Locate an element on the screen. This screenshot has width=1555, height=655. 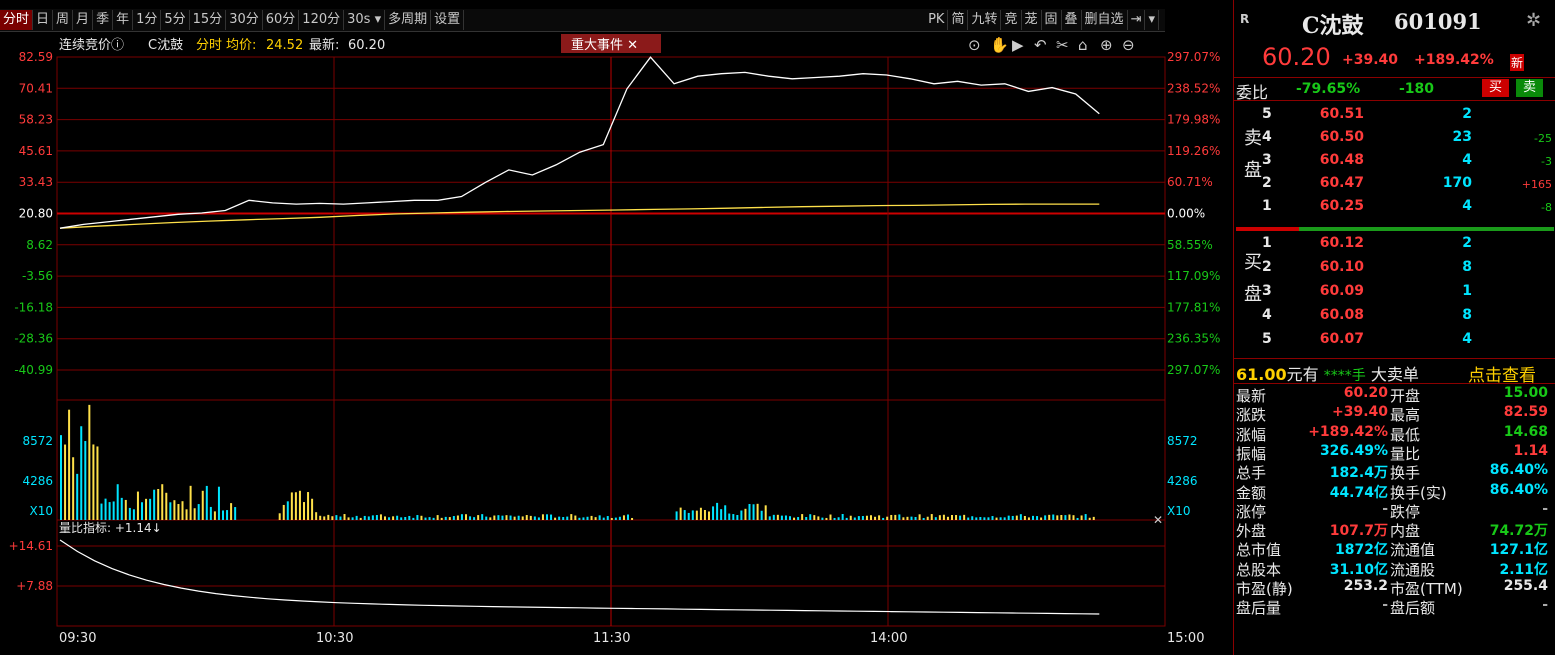
stat-label-8a: 总市值 is located at coordinates (1259, 550).